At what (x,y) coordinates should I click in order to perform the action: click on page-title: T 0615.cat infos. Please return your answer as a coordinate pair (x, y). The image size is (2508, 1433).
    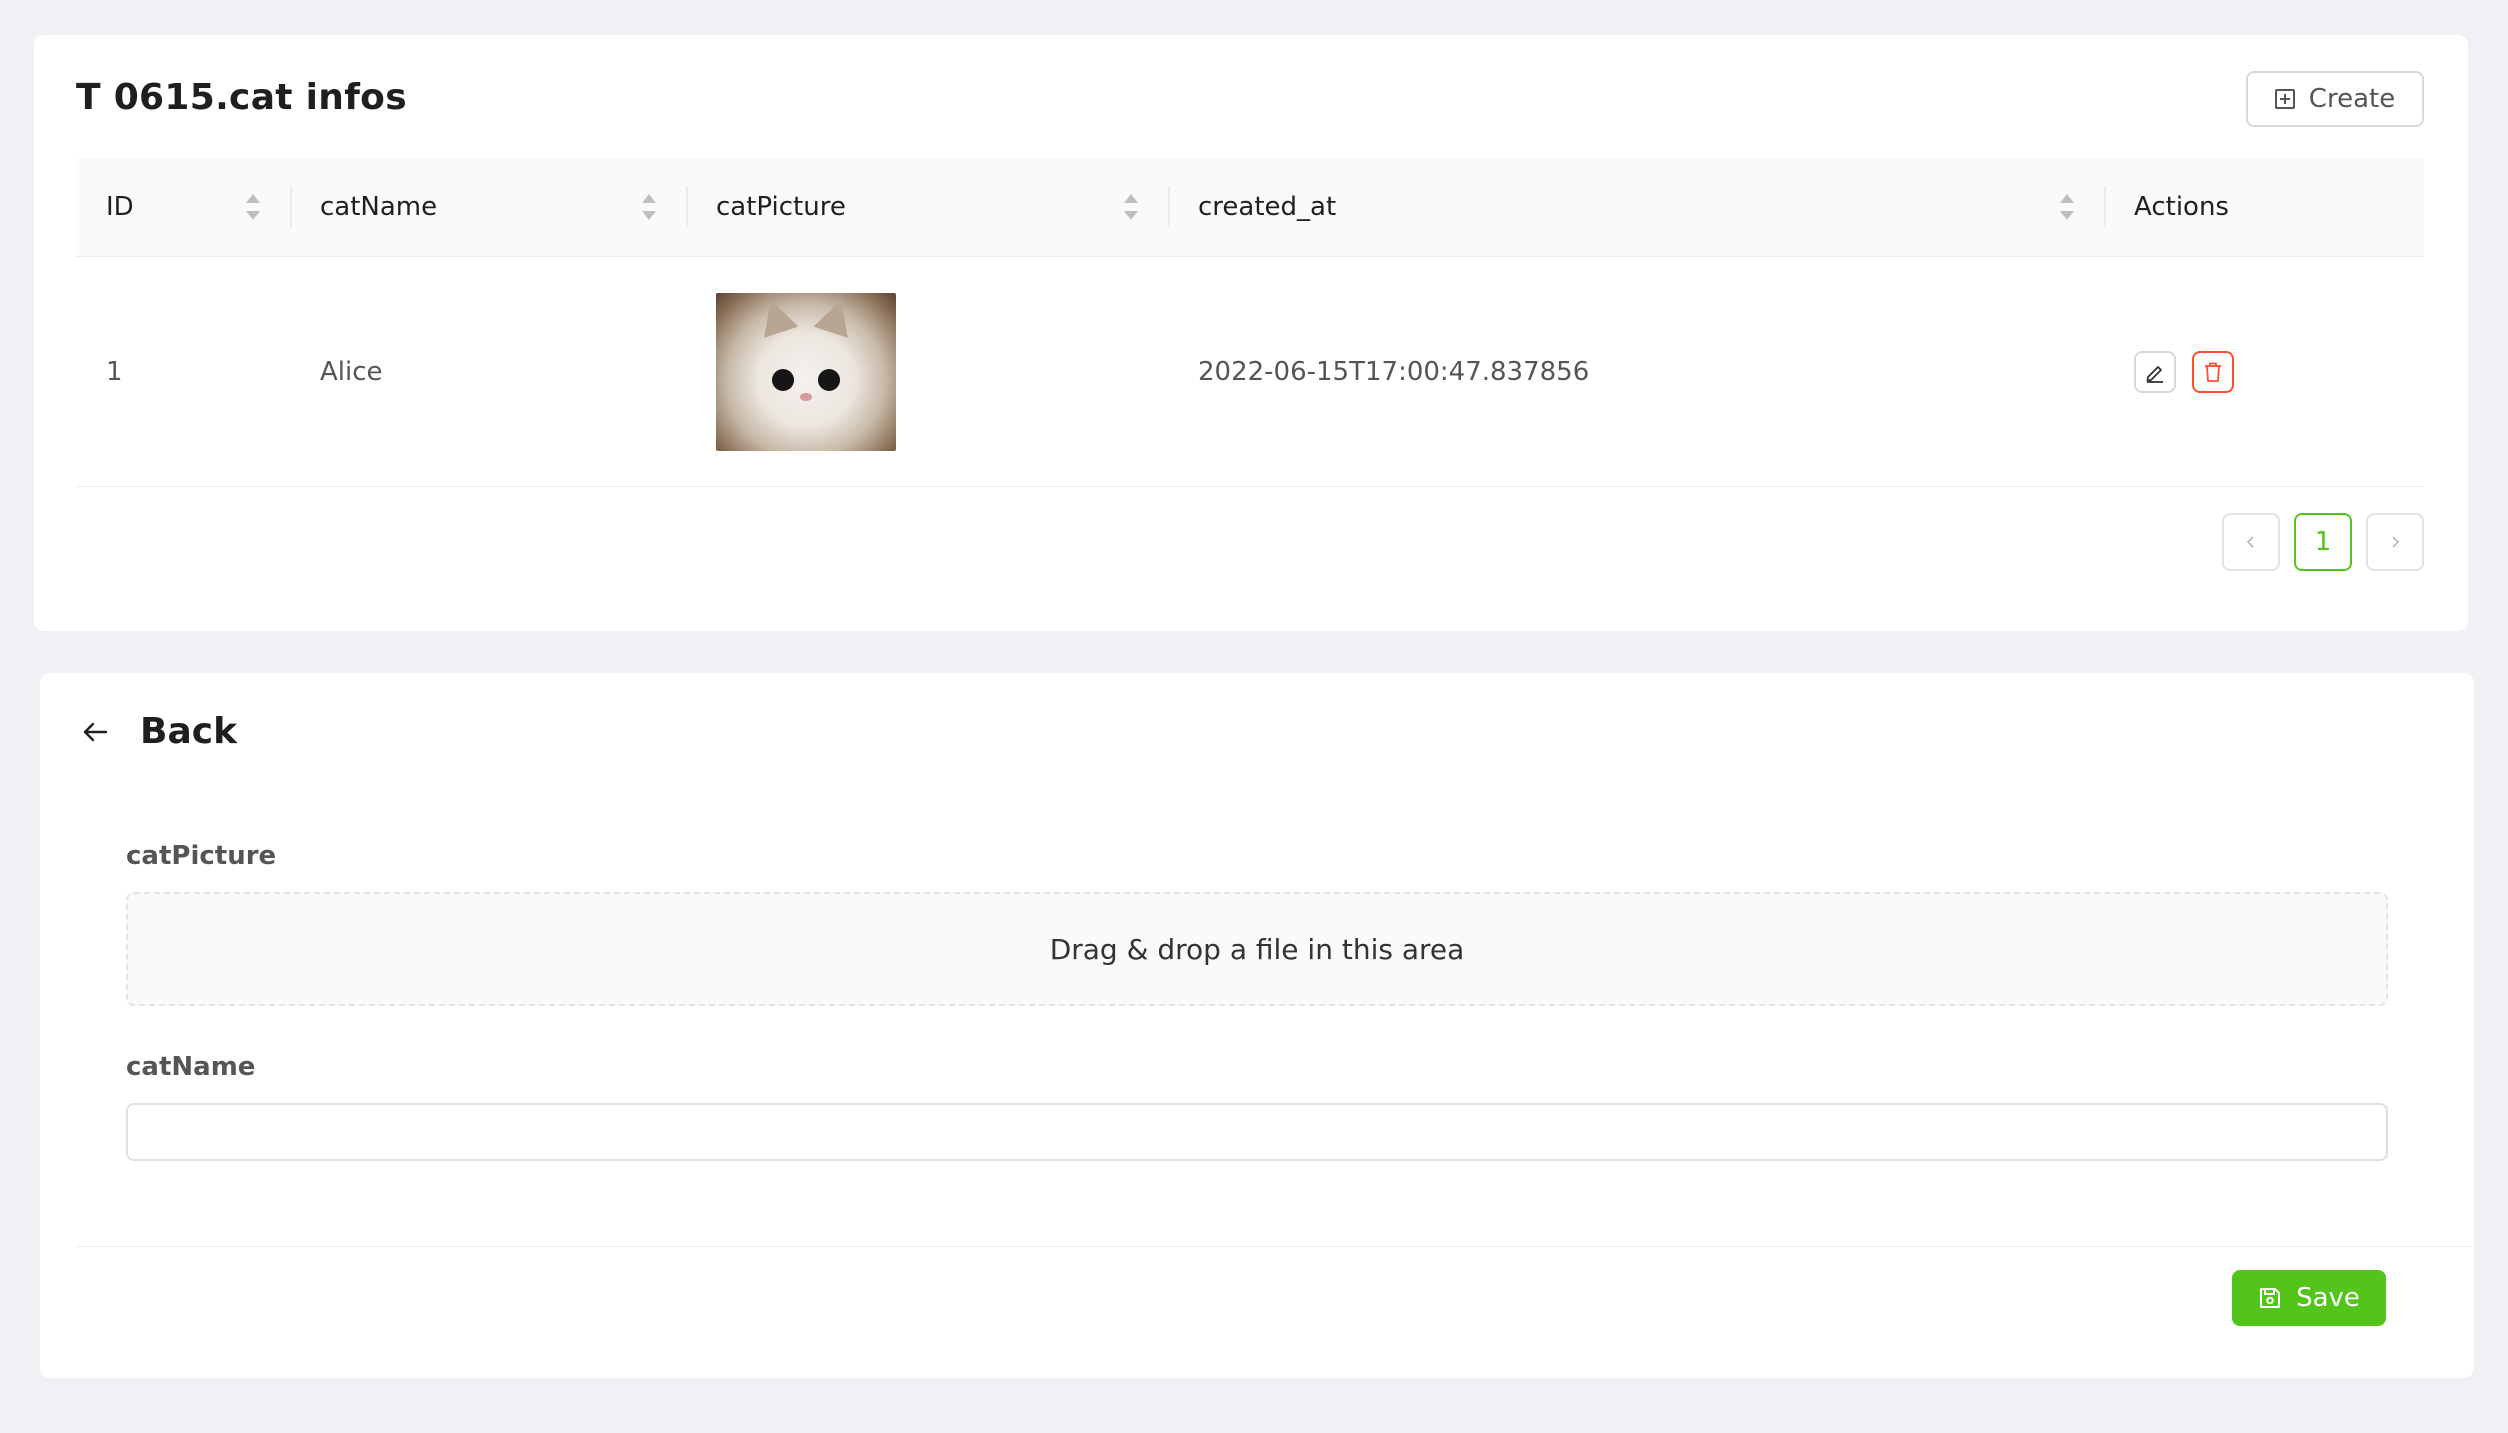
    Looking at the image, I should click on (241, 97).